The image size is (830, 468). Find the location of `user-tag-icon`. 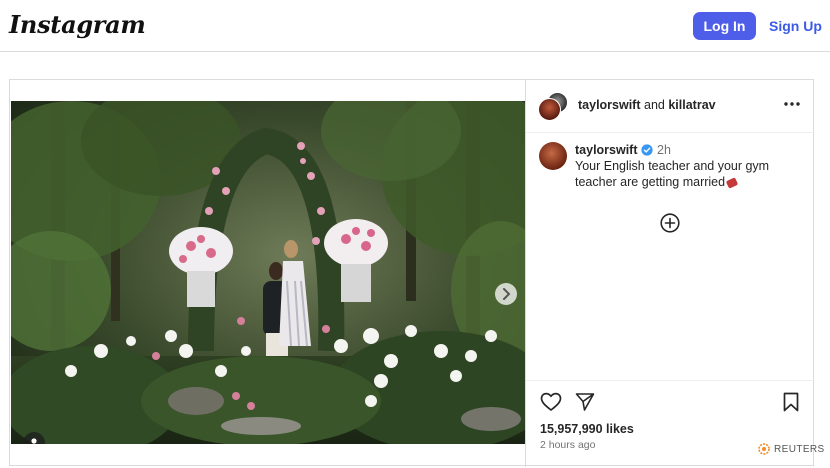

user-tag-icon is located at coordinates (34, 441).